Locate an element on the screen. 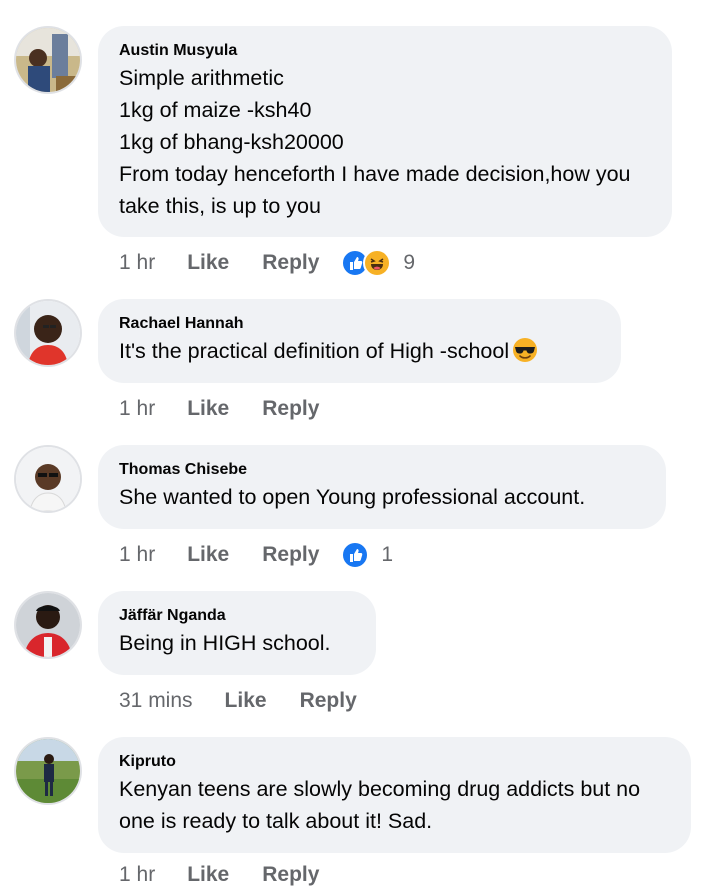 The height and width of the screenshot is (890, 720). reactions-summary: 1 is located at coordinates (367, 555).